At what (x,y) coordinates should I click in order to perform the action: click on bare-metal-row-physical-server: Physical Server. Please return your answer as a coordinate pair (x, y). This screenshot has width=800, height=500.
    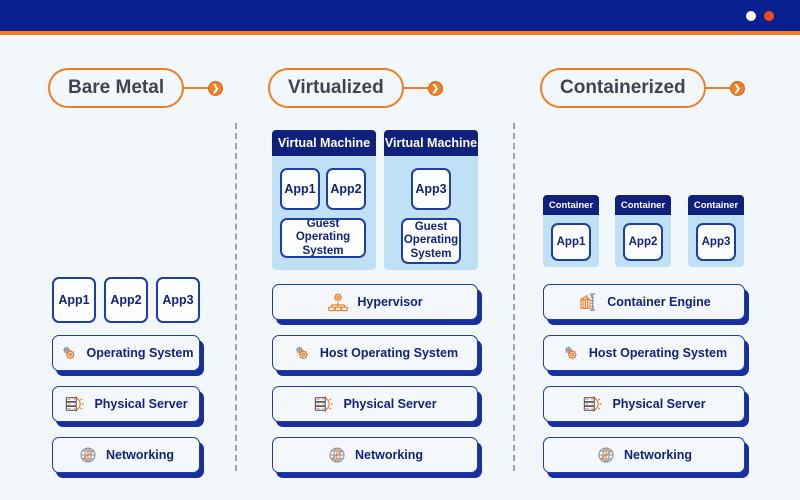
    Looking at the image, I should click on (126, 404).